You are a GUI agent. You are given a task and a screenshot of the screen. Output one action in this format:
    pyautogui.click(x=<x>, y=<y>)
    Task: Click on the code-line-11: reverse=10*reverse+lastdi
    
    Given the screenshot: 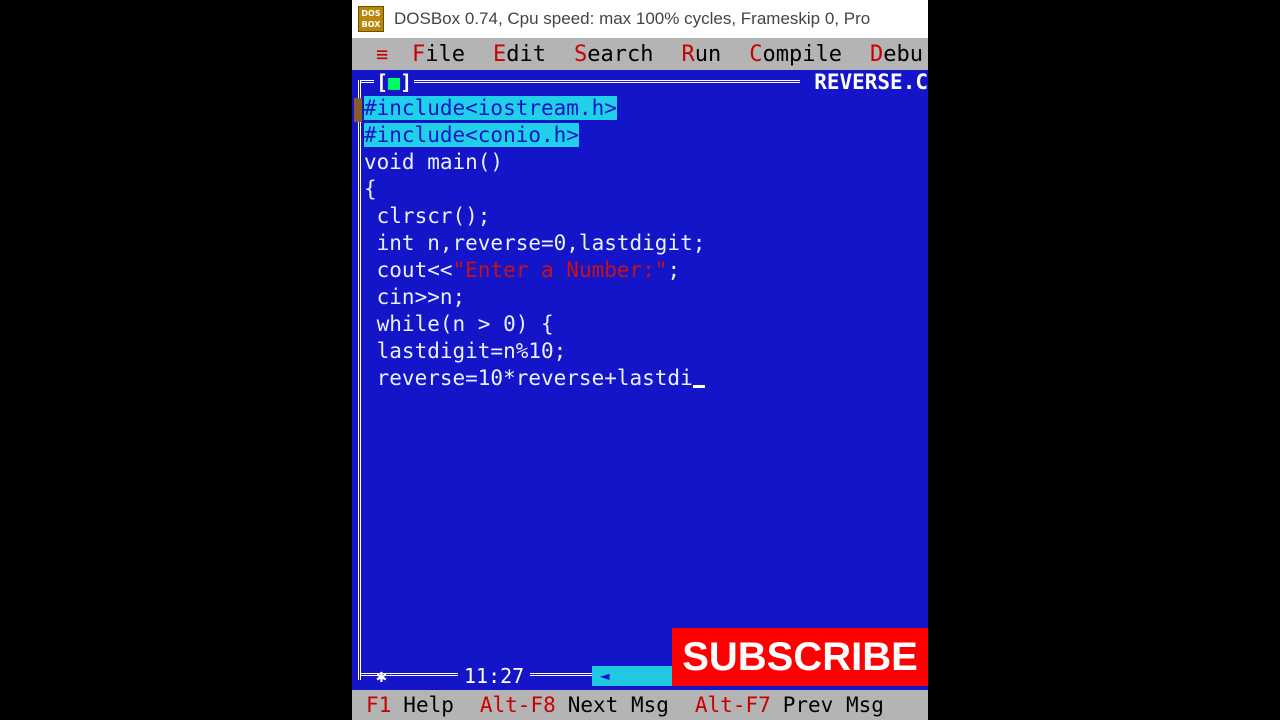 What is the action you would take?
    pyautogui.click(x=534, y=378)
    